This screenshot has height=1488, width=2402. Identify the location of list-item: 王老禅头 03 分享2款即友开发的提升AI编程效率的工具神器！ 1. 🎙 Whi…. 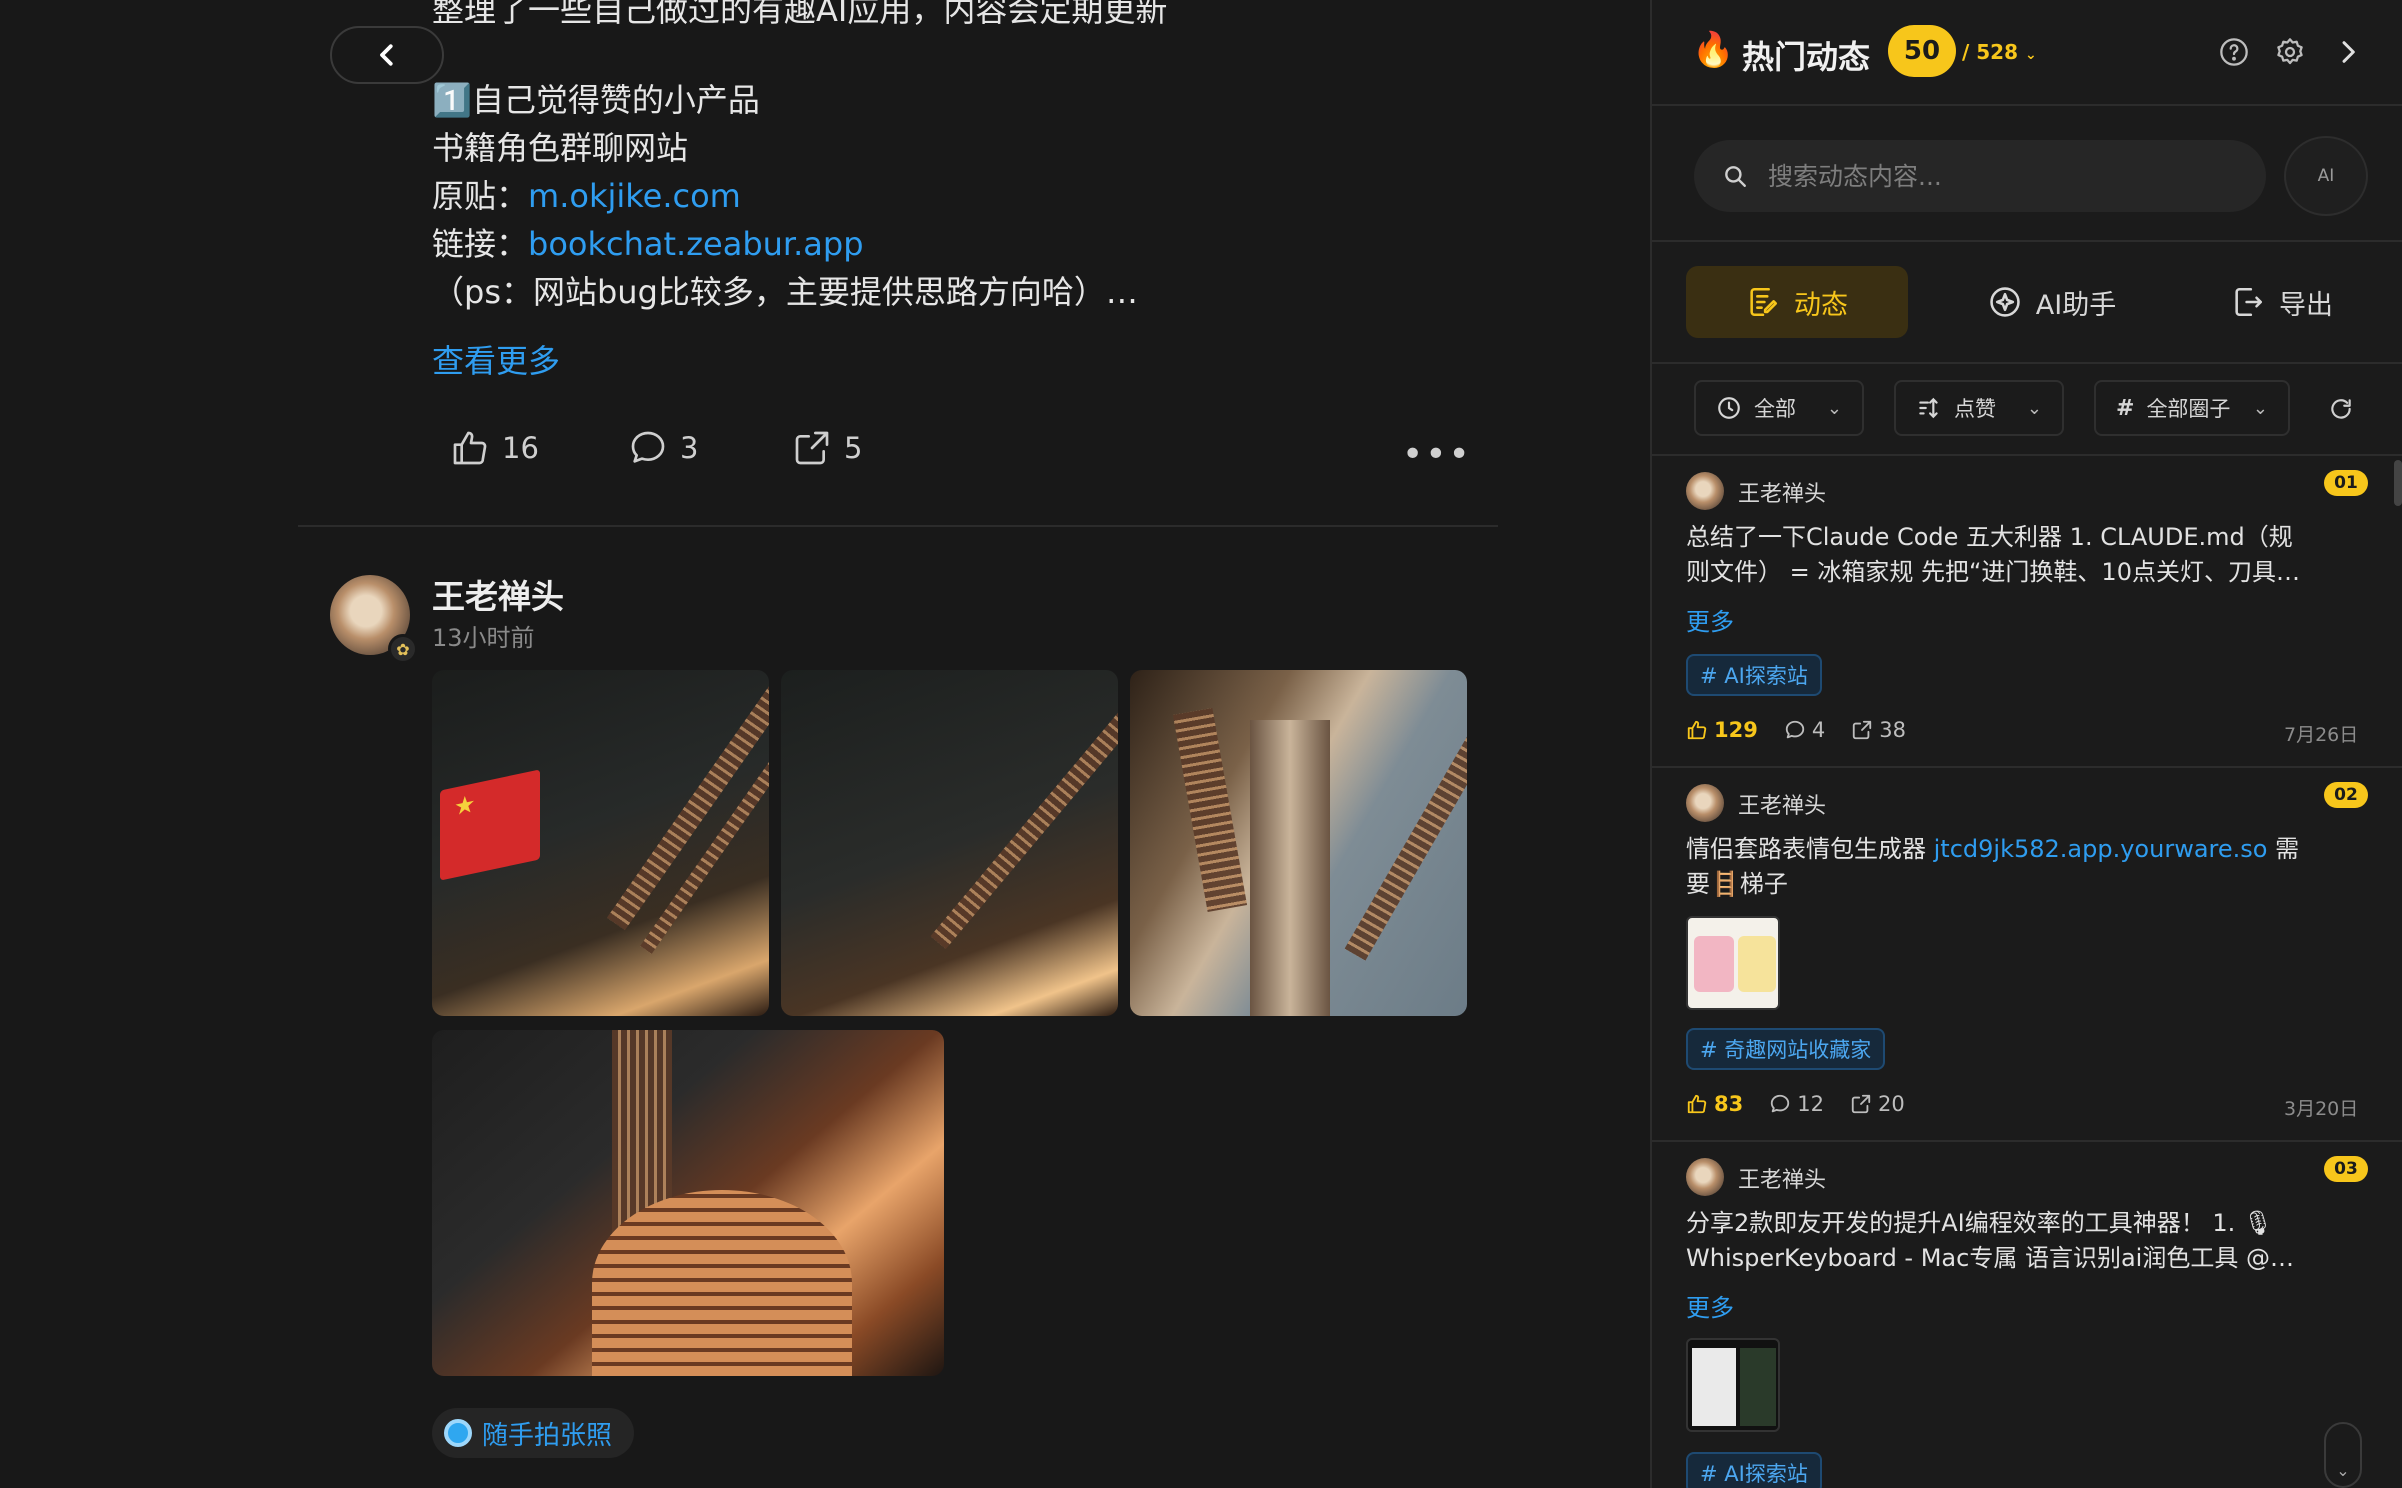
(2027, 1314).